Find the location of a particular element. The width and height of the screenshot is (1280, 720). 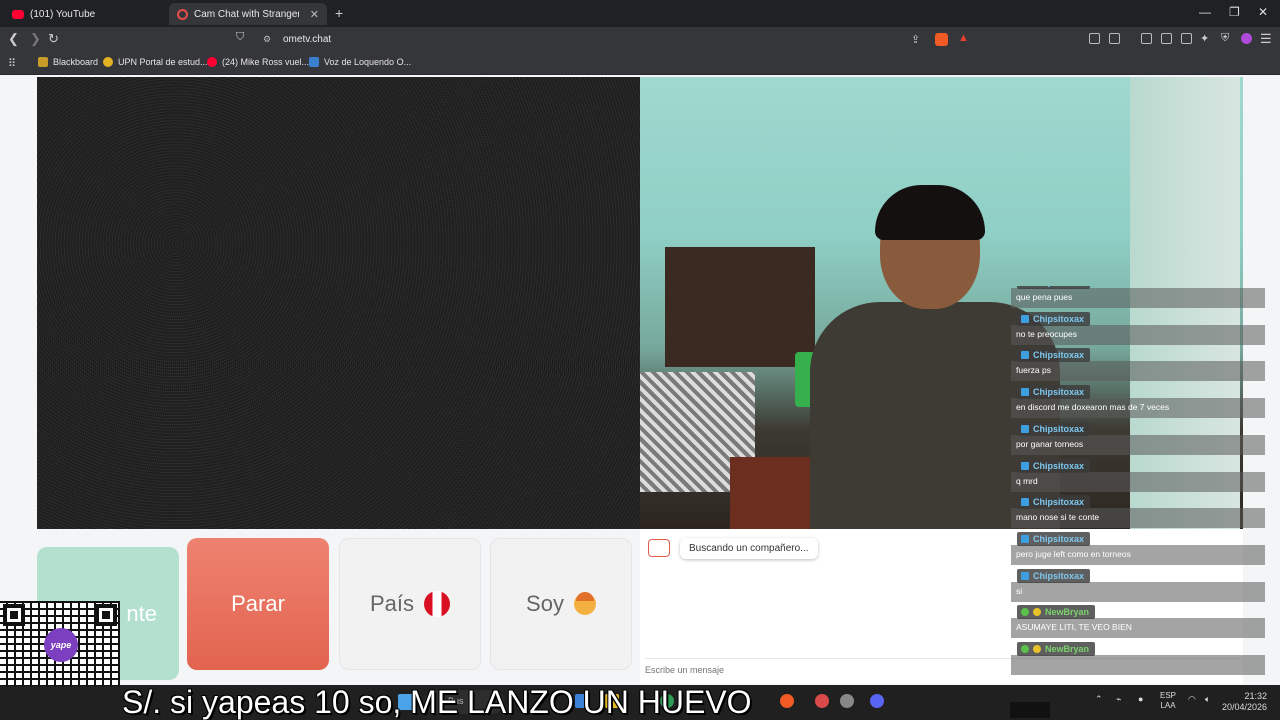

extensions-icon is located at coordinates (1094, 38).